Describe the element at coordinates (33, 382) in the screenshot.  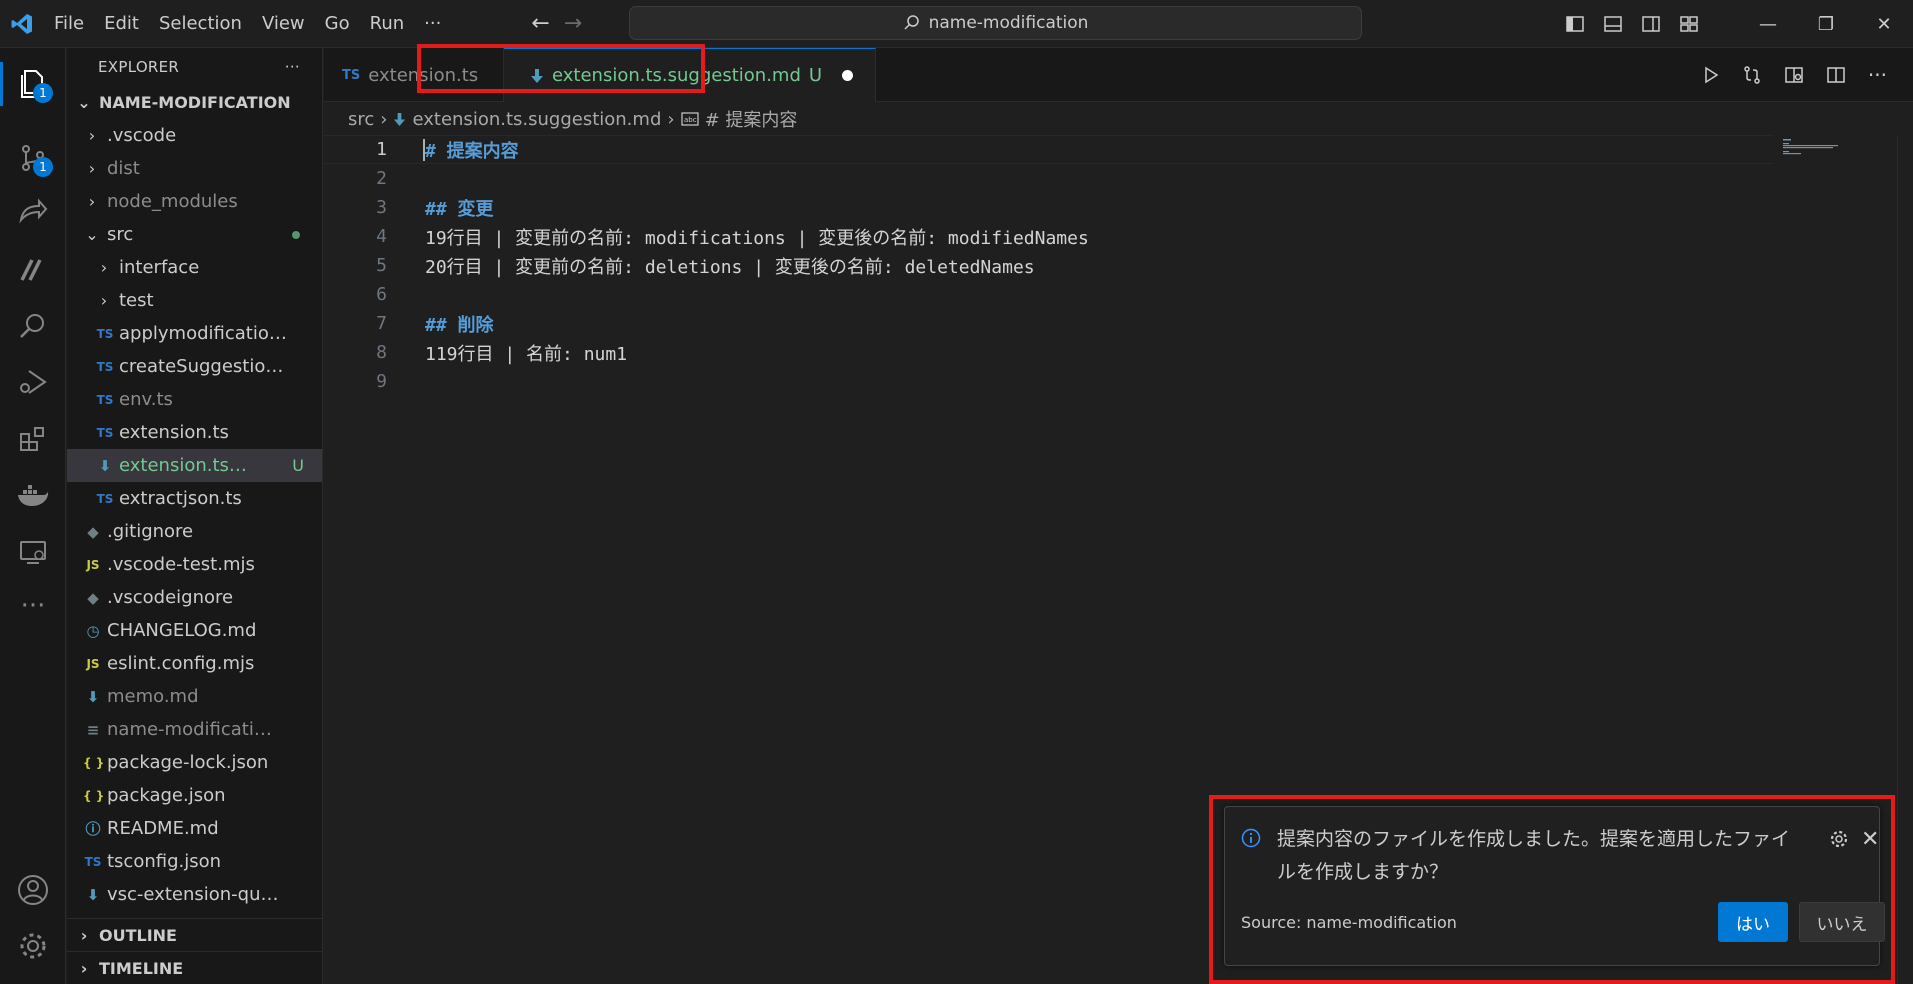
I see `run-debug-icon` at that location.